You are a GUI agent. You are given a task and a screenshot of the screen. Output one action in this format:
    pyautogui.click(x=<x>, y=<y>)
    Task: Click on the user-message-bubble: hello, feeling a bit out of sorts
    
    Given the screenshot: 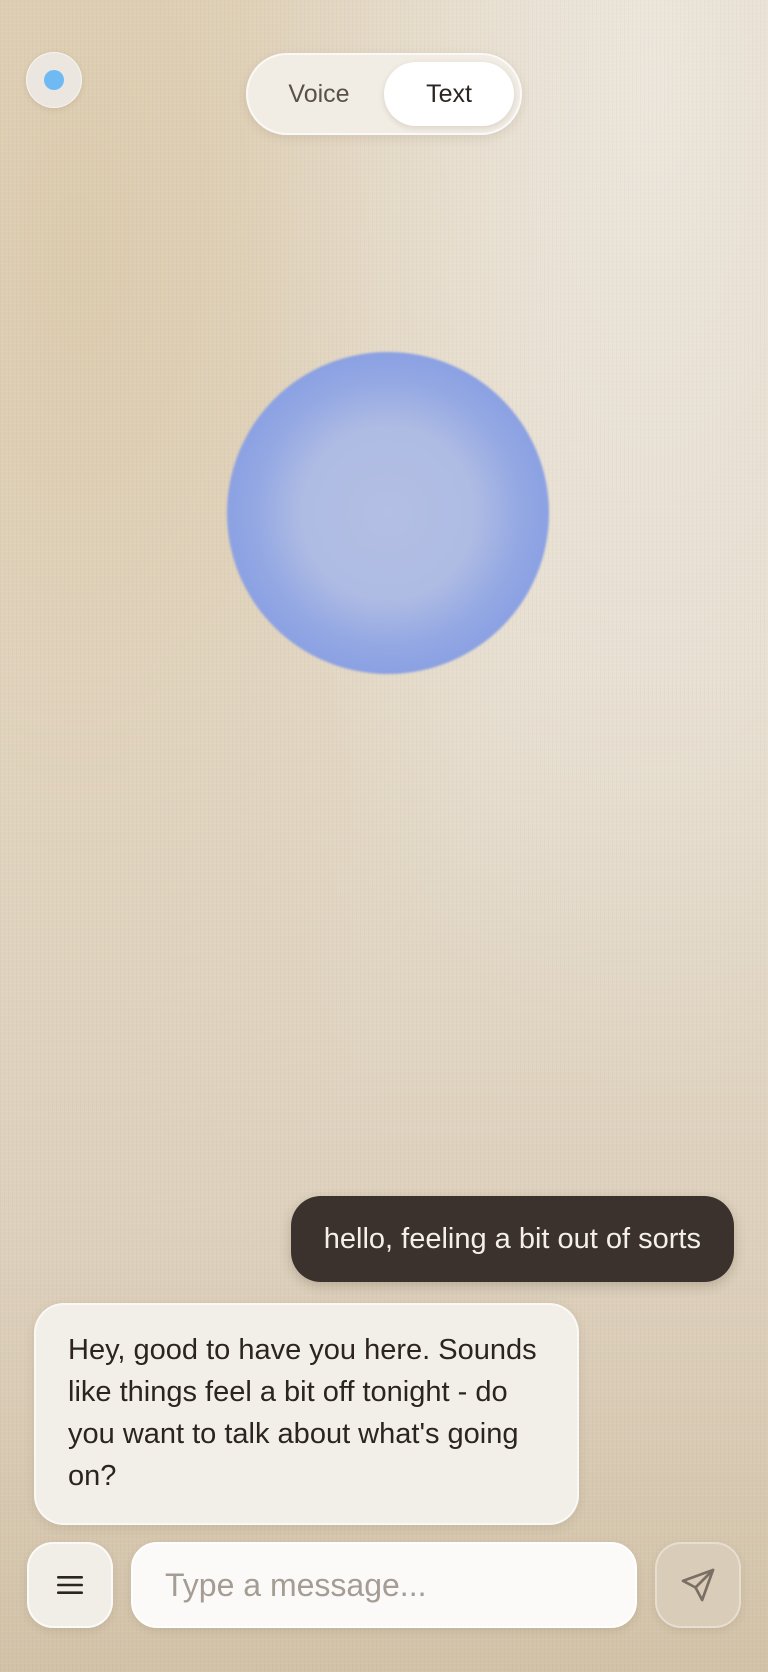 What is the action you would take?
    pyautogui.click(x=512, y=1239)
    